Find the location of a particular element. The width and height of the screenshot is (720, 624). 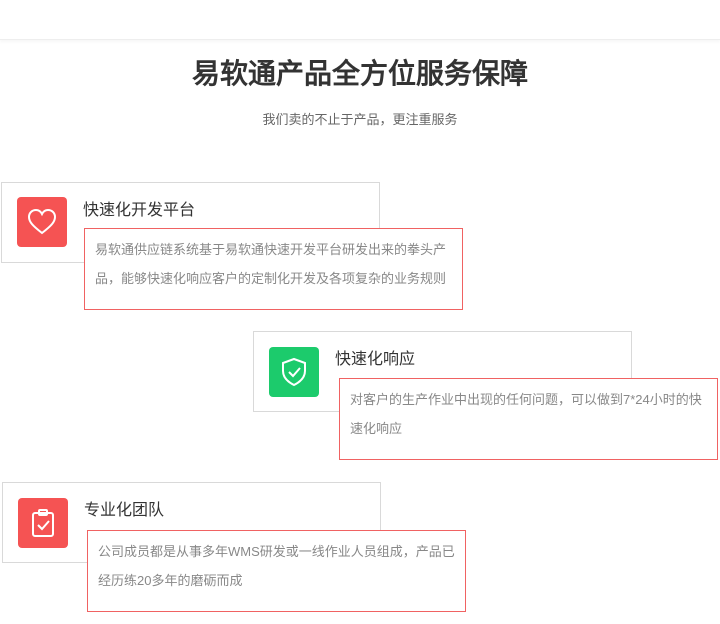

page-subtitle: 我们卖的不止于产品，更注重服务 is located at coordinates (360, 119).